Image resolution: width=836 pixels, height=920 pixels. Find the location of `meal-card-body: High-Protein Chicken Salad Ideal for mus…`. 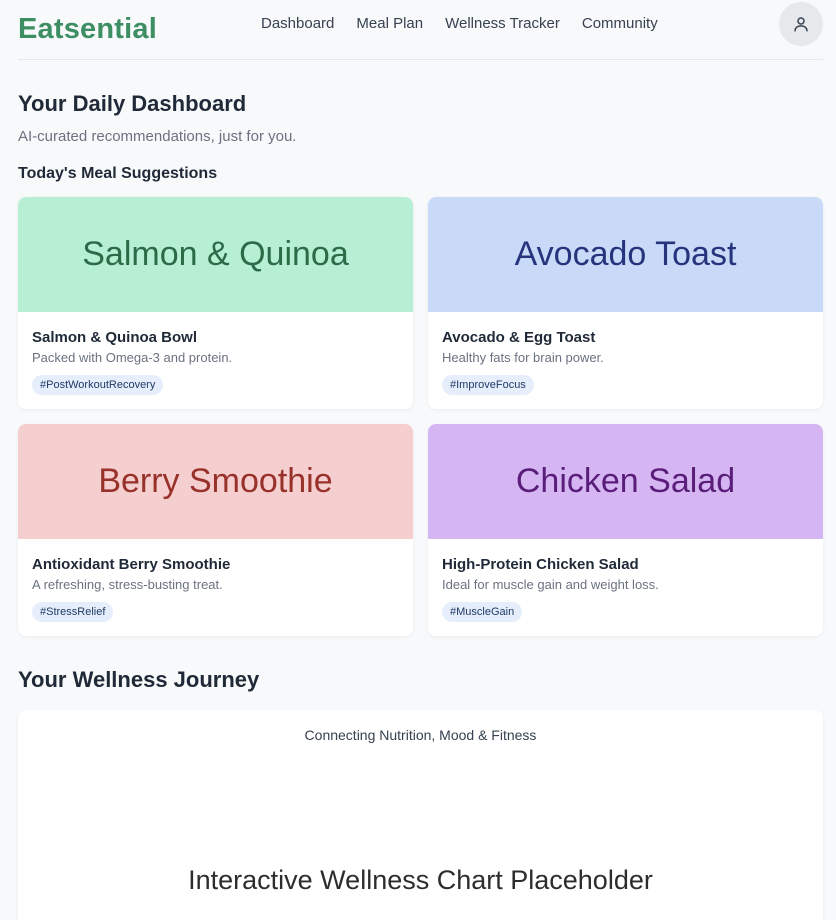

meal-card-body: High-Protein Chicken Salad Ideal for mus… is located at coordinates (625, 580).